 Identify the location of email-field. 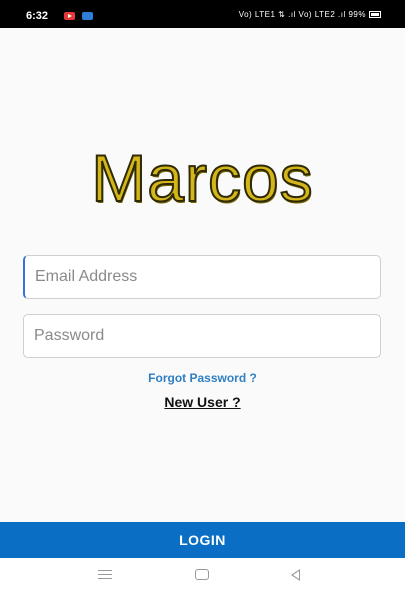
(202, 277).